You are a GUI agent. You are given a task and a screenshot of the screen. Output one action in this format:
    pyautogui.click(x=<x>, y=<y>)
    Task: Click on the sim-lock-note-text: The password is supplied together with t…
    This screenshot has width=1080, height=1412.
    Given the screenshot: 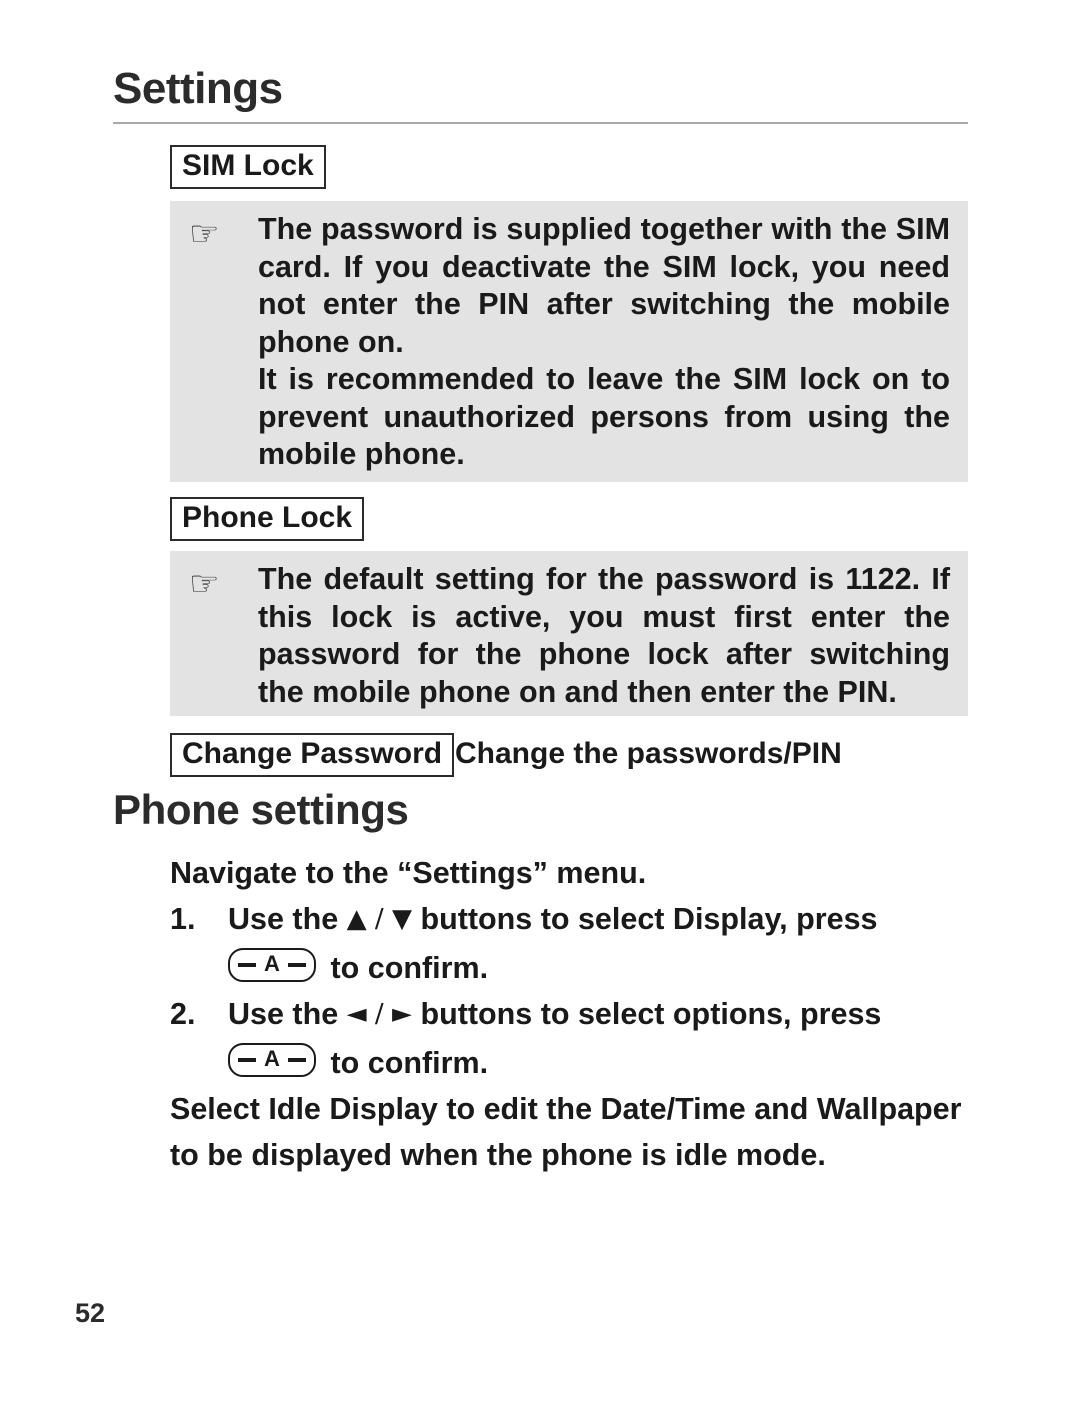 What is the action you would take?
    pyautogui.click(x=604, y=342)
    